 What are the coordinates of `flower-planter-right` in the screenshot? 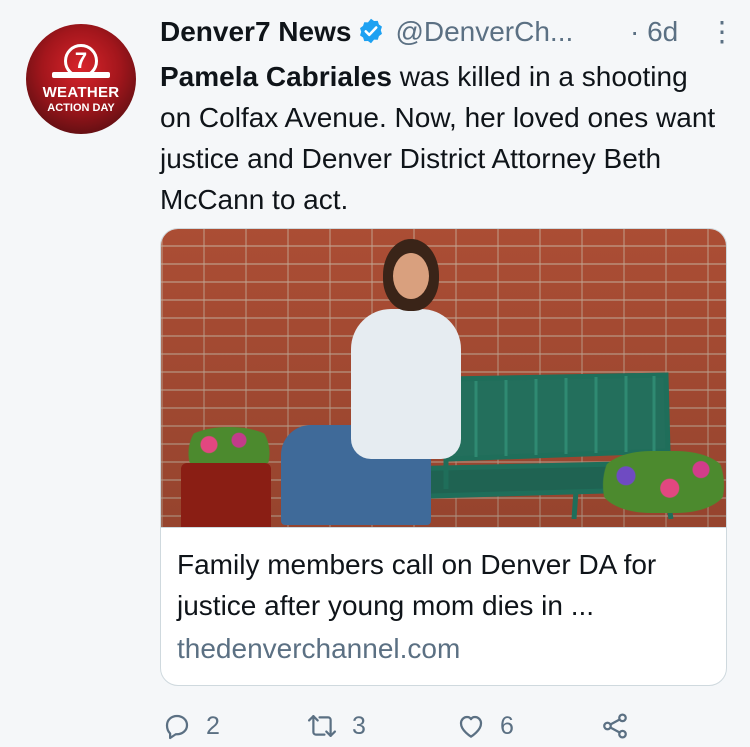 It's located at (663, 482).